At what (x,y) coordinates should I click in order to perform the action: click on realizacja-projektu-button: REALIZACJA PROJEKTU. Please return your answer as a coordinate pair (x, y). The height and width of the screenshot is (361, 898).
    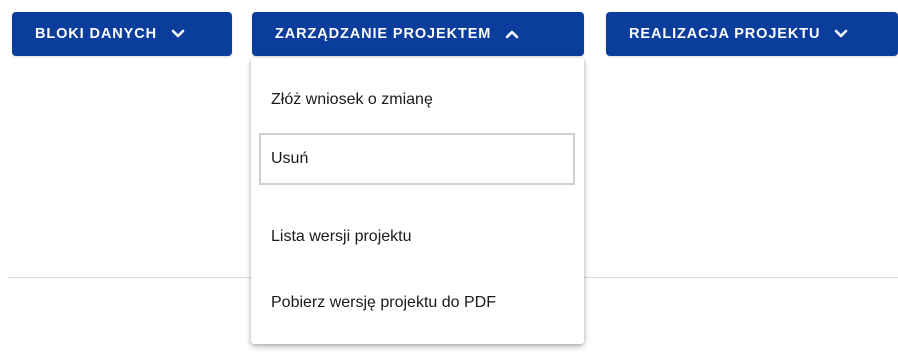
    Looking at the image, I should click on (752, 34).